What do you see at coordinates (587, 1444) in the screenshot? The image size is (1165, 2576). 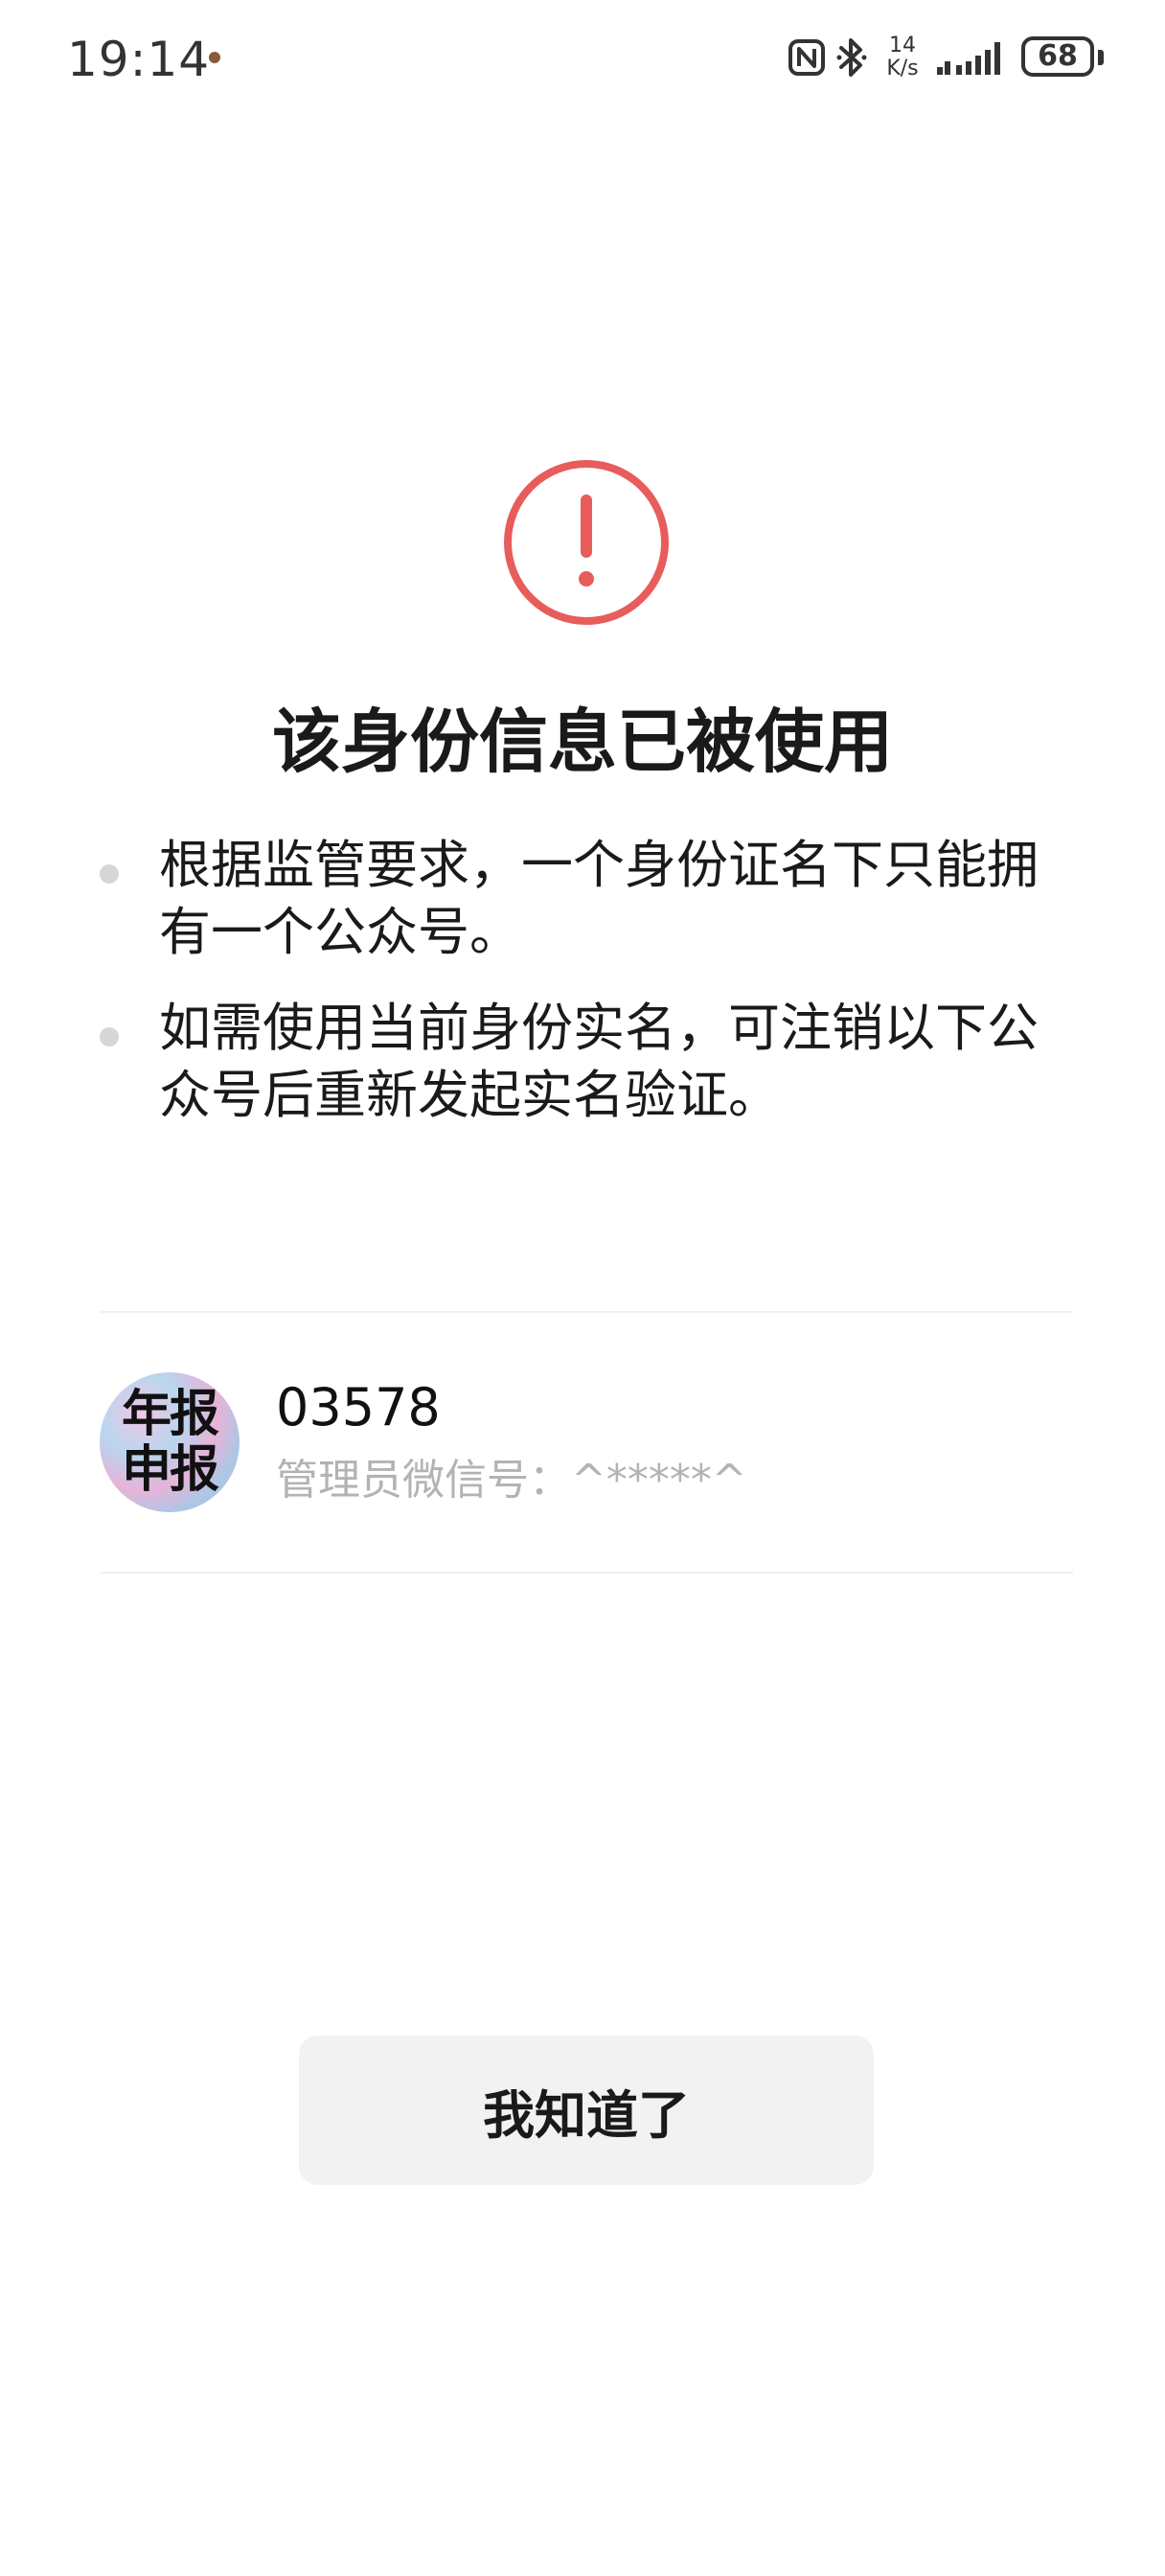 I see `account-list-item: 年报 申报 03578 管理员微信号：^*****^` at bounding box center [587, 1444].